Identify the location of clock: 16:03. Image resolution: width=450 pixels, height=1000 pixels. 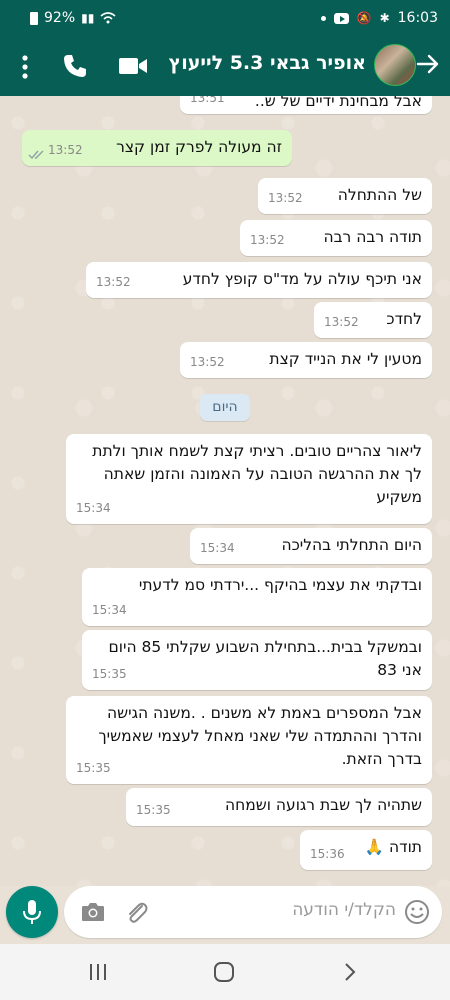
(417, 18).